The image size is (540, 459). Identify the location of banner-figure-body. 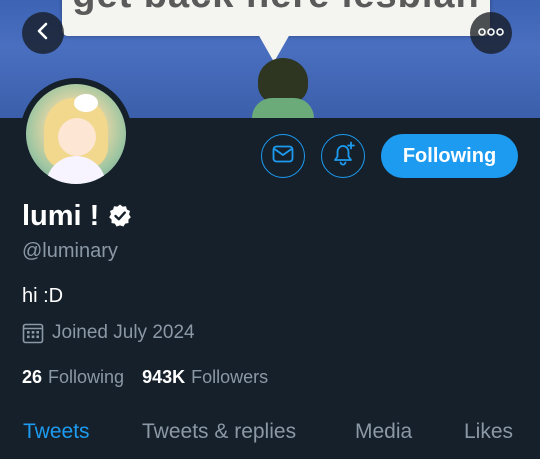
(283, 108).